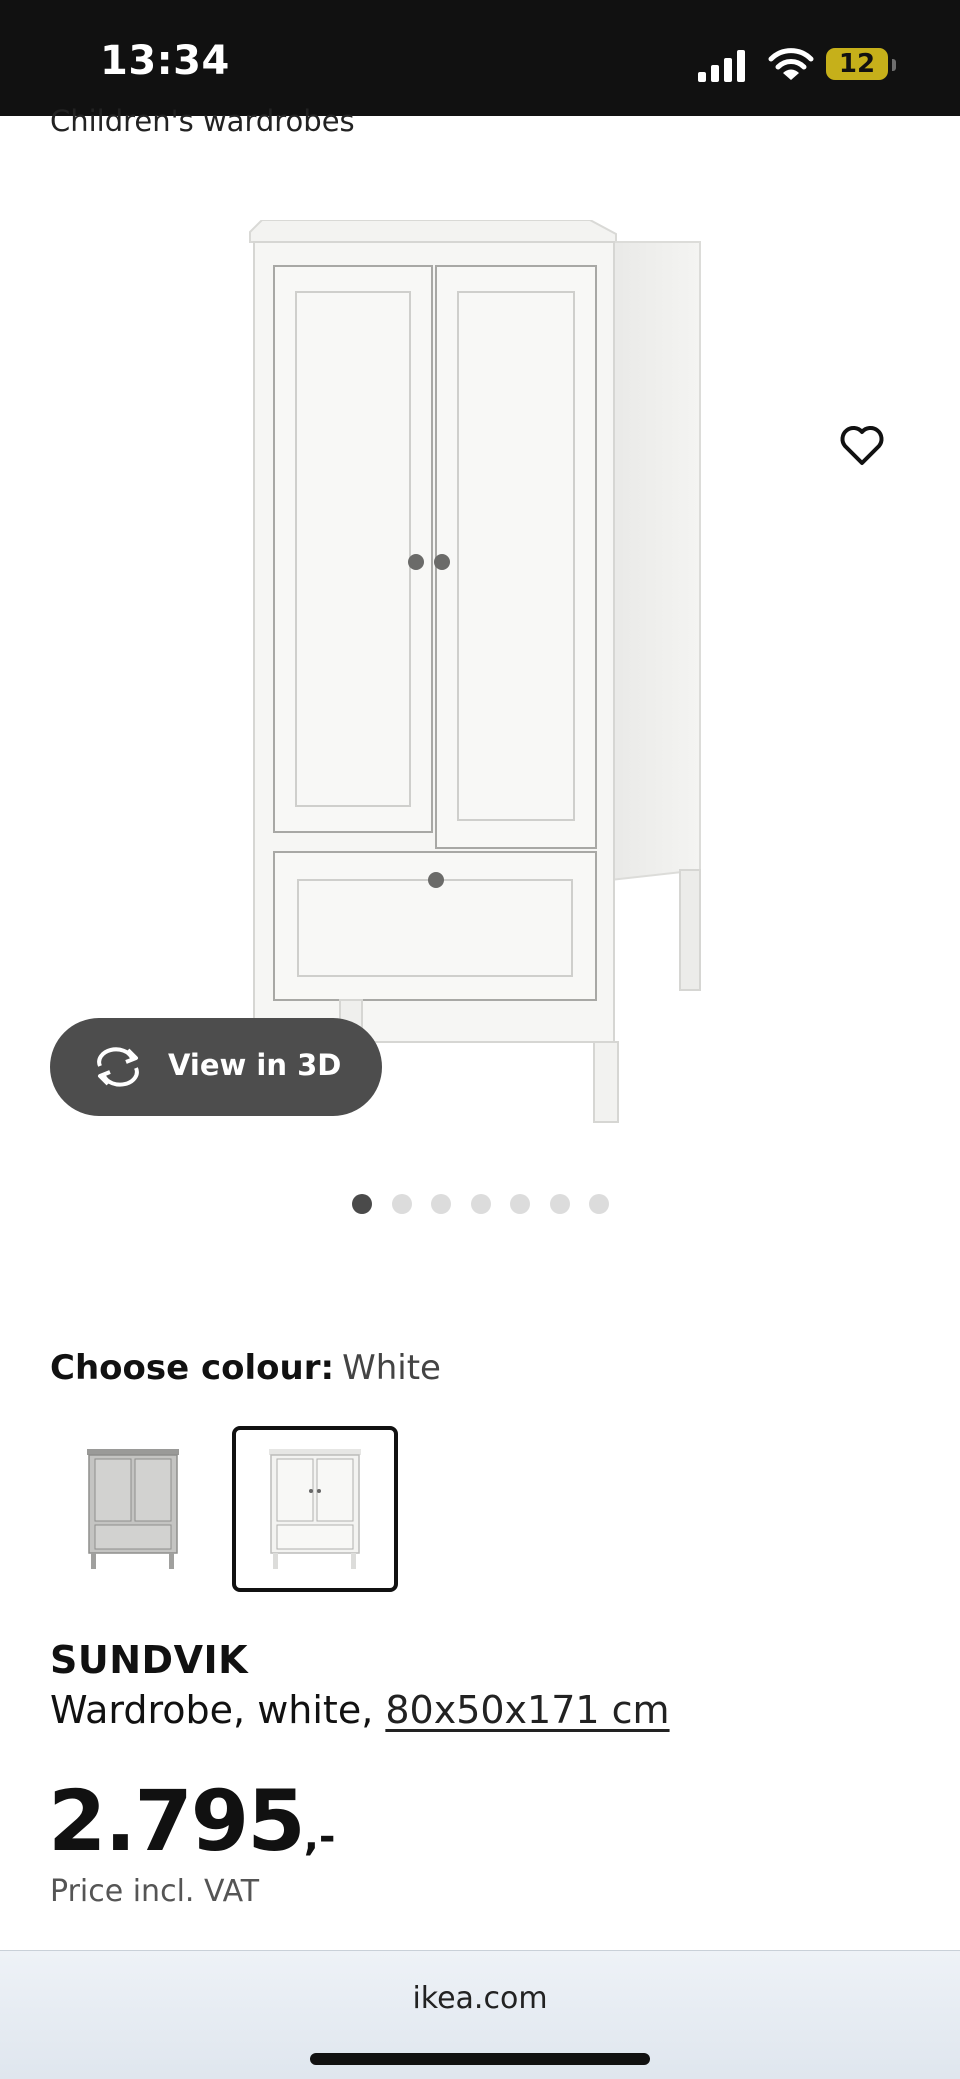 Image resolution: width=960 pixels, height=2079 pixels. Describe the element at coordinates (391, 1368) in the screenshot. I see `colour-selected-value: White` at that location.